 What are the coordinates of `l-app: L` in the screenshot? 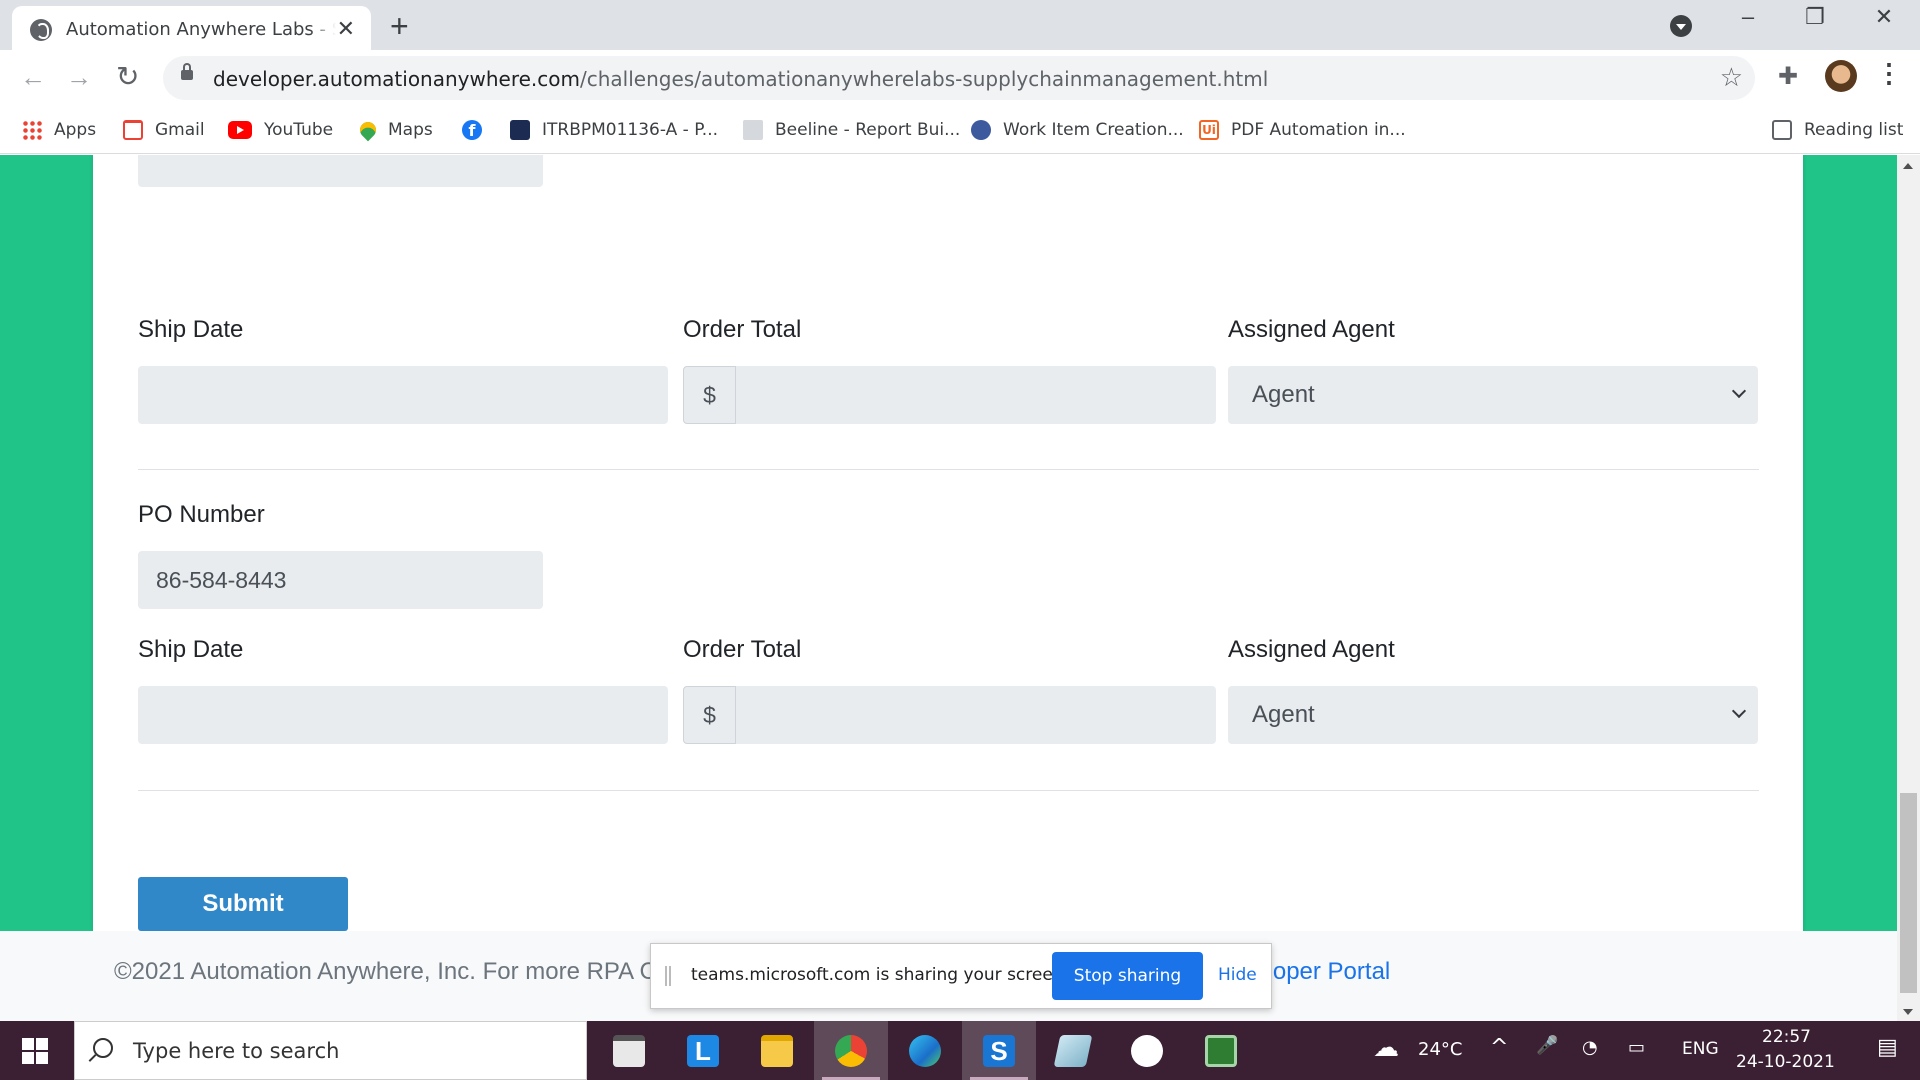 It's located at (703, 1050).